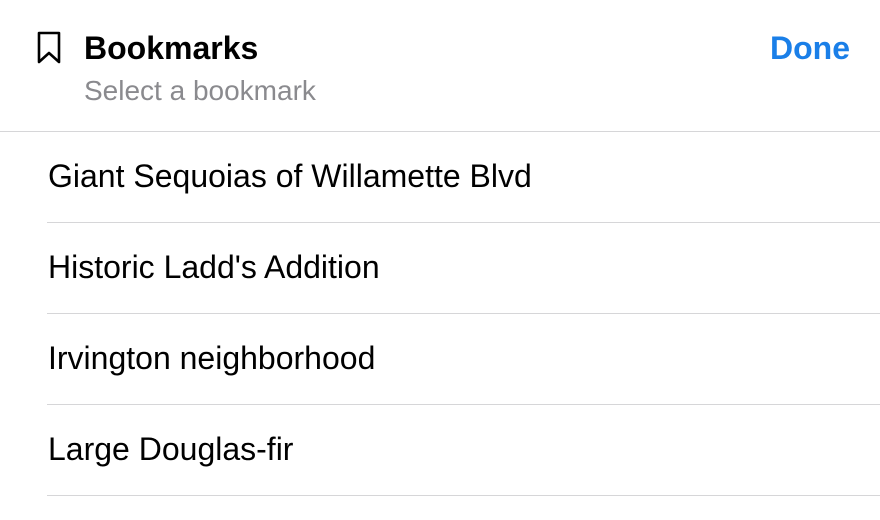 This screenshot has height=520, width=880. What do you see at coordinates (810, 48) in the screenshot?
I see `done-button: Done` at bounding box center [810, 48].